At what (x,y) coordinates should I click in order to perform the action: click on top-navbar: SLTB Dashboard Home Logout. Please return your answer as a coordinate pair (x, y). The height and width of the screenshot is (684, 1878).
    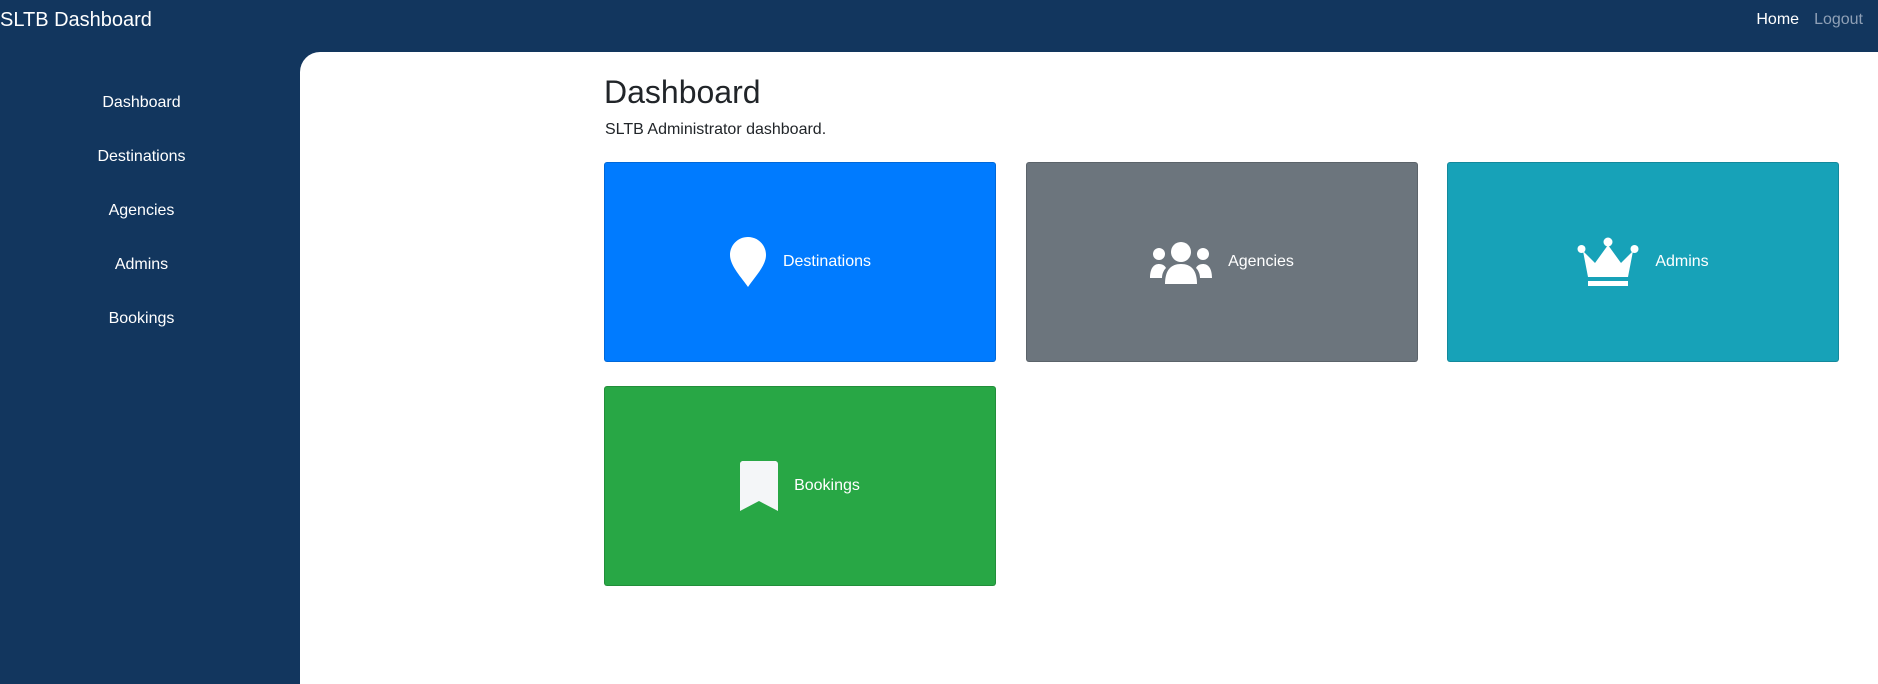
    Looking at the image, I should click on (939, 20).